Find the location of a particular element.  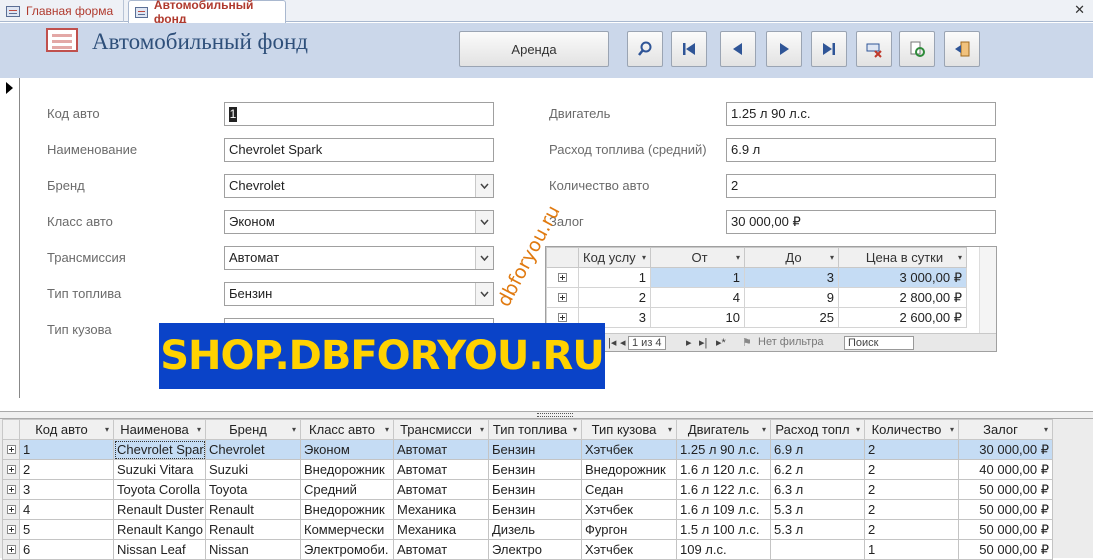

transmission-combo: Автомат is located at coordinates (359, 258).